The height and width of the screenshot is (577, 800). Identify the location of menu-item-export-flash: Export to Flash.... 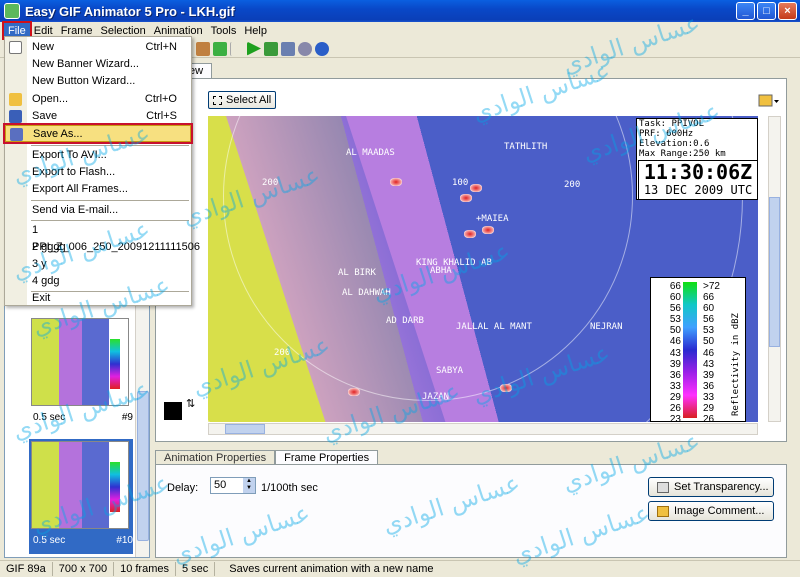
(98, 172).